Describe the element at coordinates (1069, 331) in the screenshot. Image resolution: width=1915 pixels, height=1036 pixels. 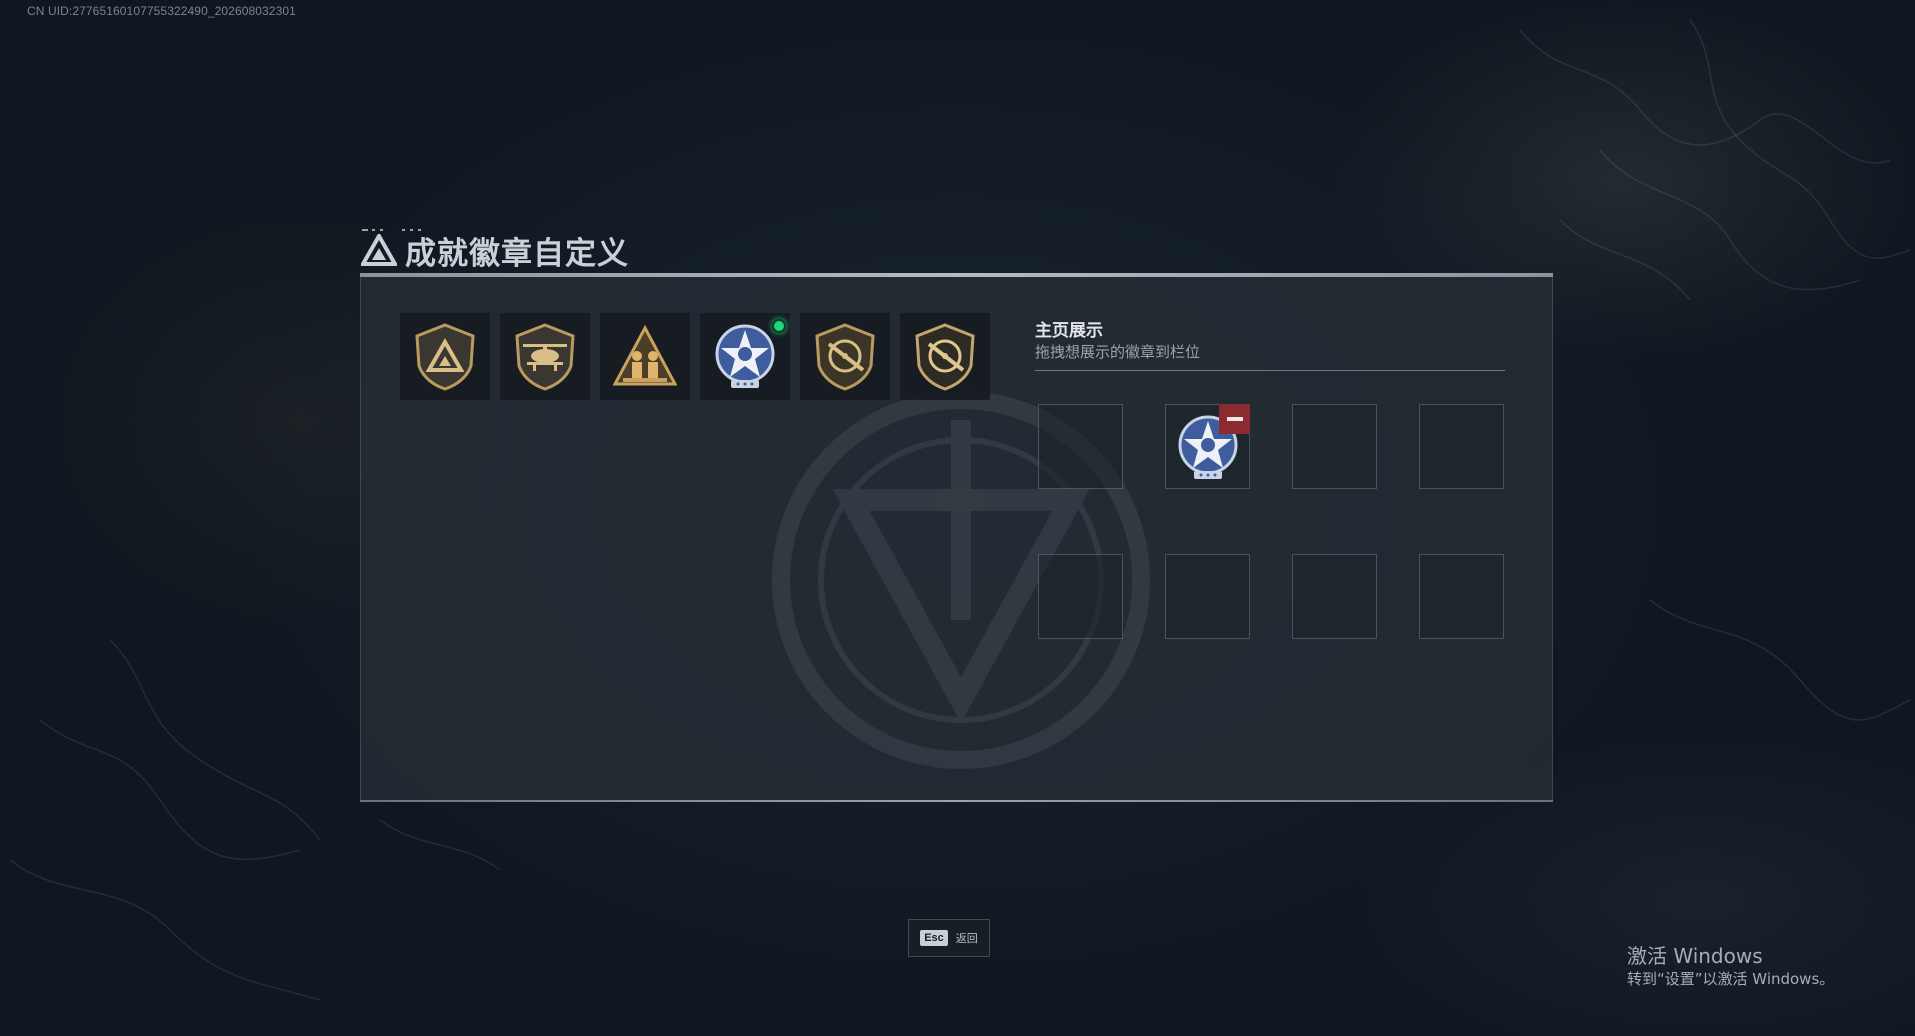
I see `showcase-title: 主页展示` at that location.